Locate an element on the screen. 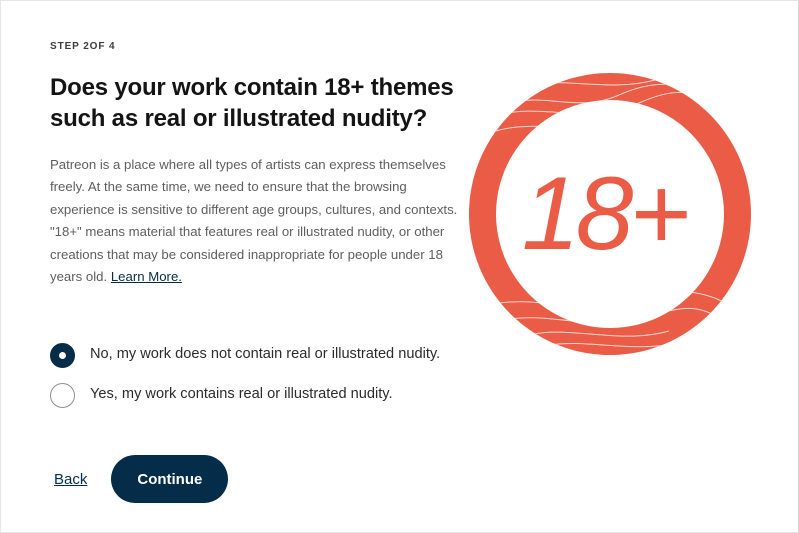  continue-button: Continue is located at coordinates (170, 479).